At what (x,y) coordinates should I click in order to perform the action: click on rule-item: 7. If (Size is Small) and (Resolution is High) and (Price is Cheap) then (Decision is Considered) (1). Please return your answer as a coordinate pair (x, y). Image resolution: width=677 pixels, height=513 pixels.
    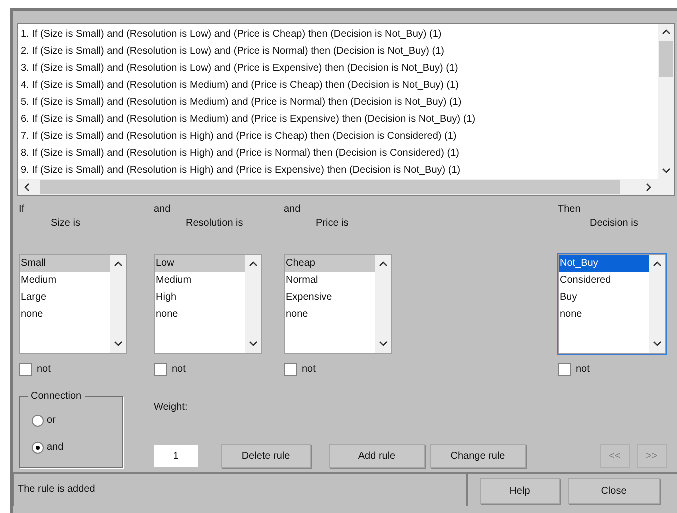
    Looking at the image, I should click on (339, 136).